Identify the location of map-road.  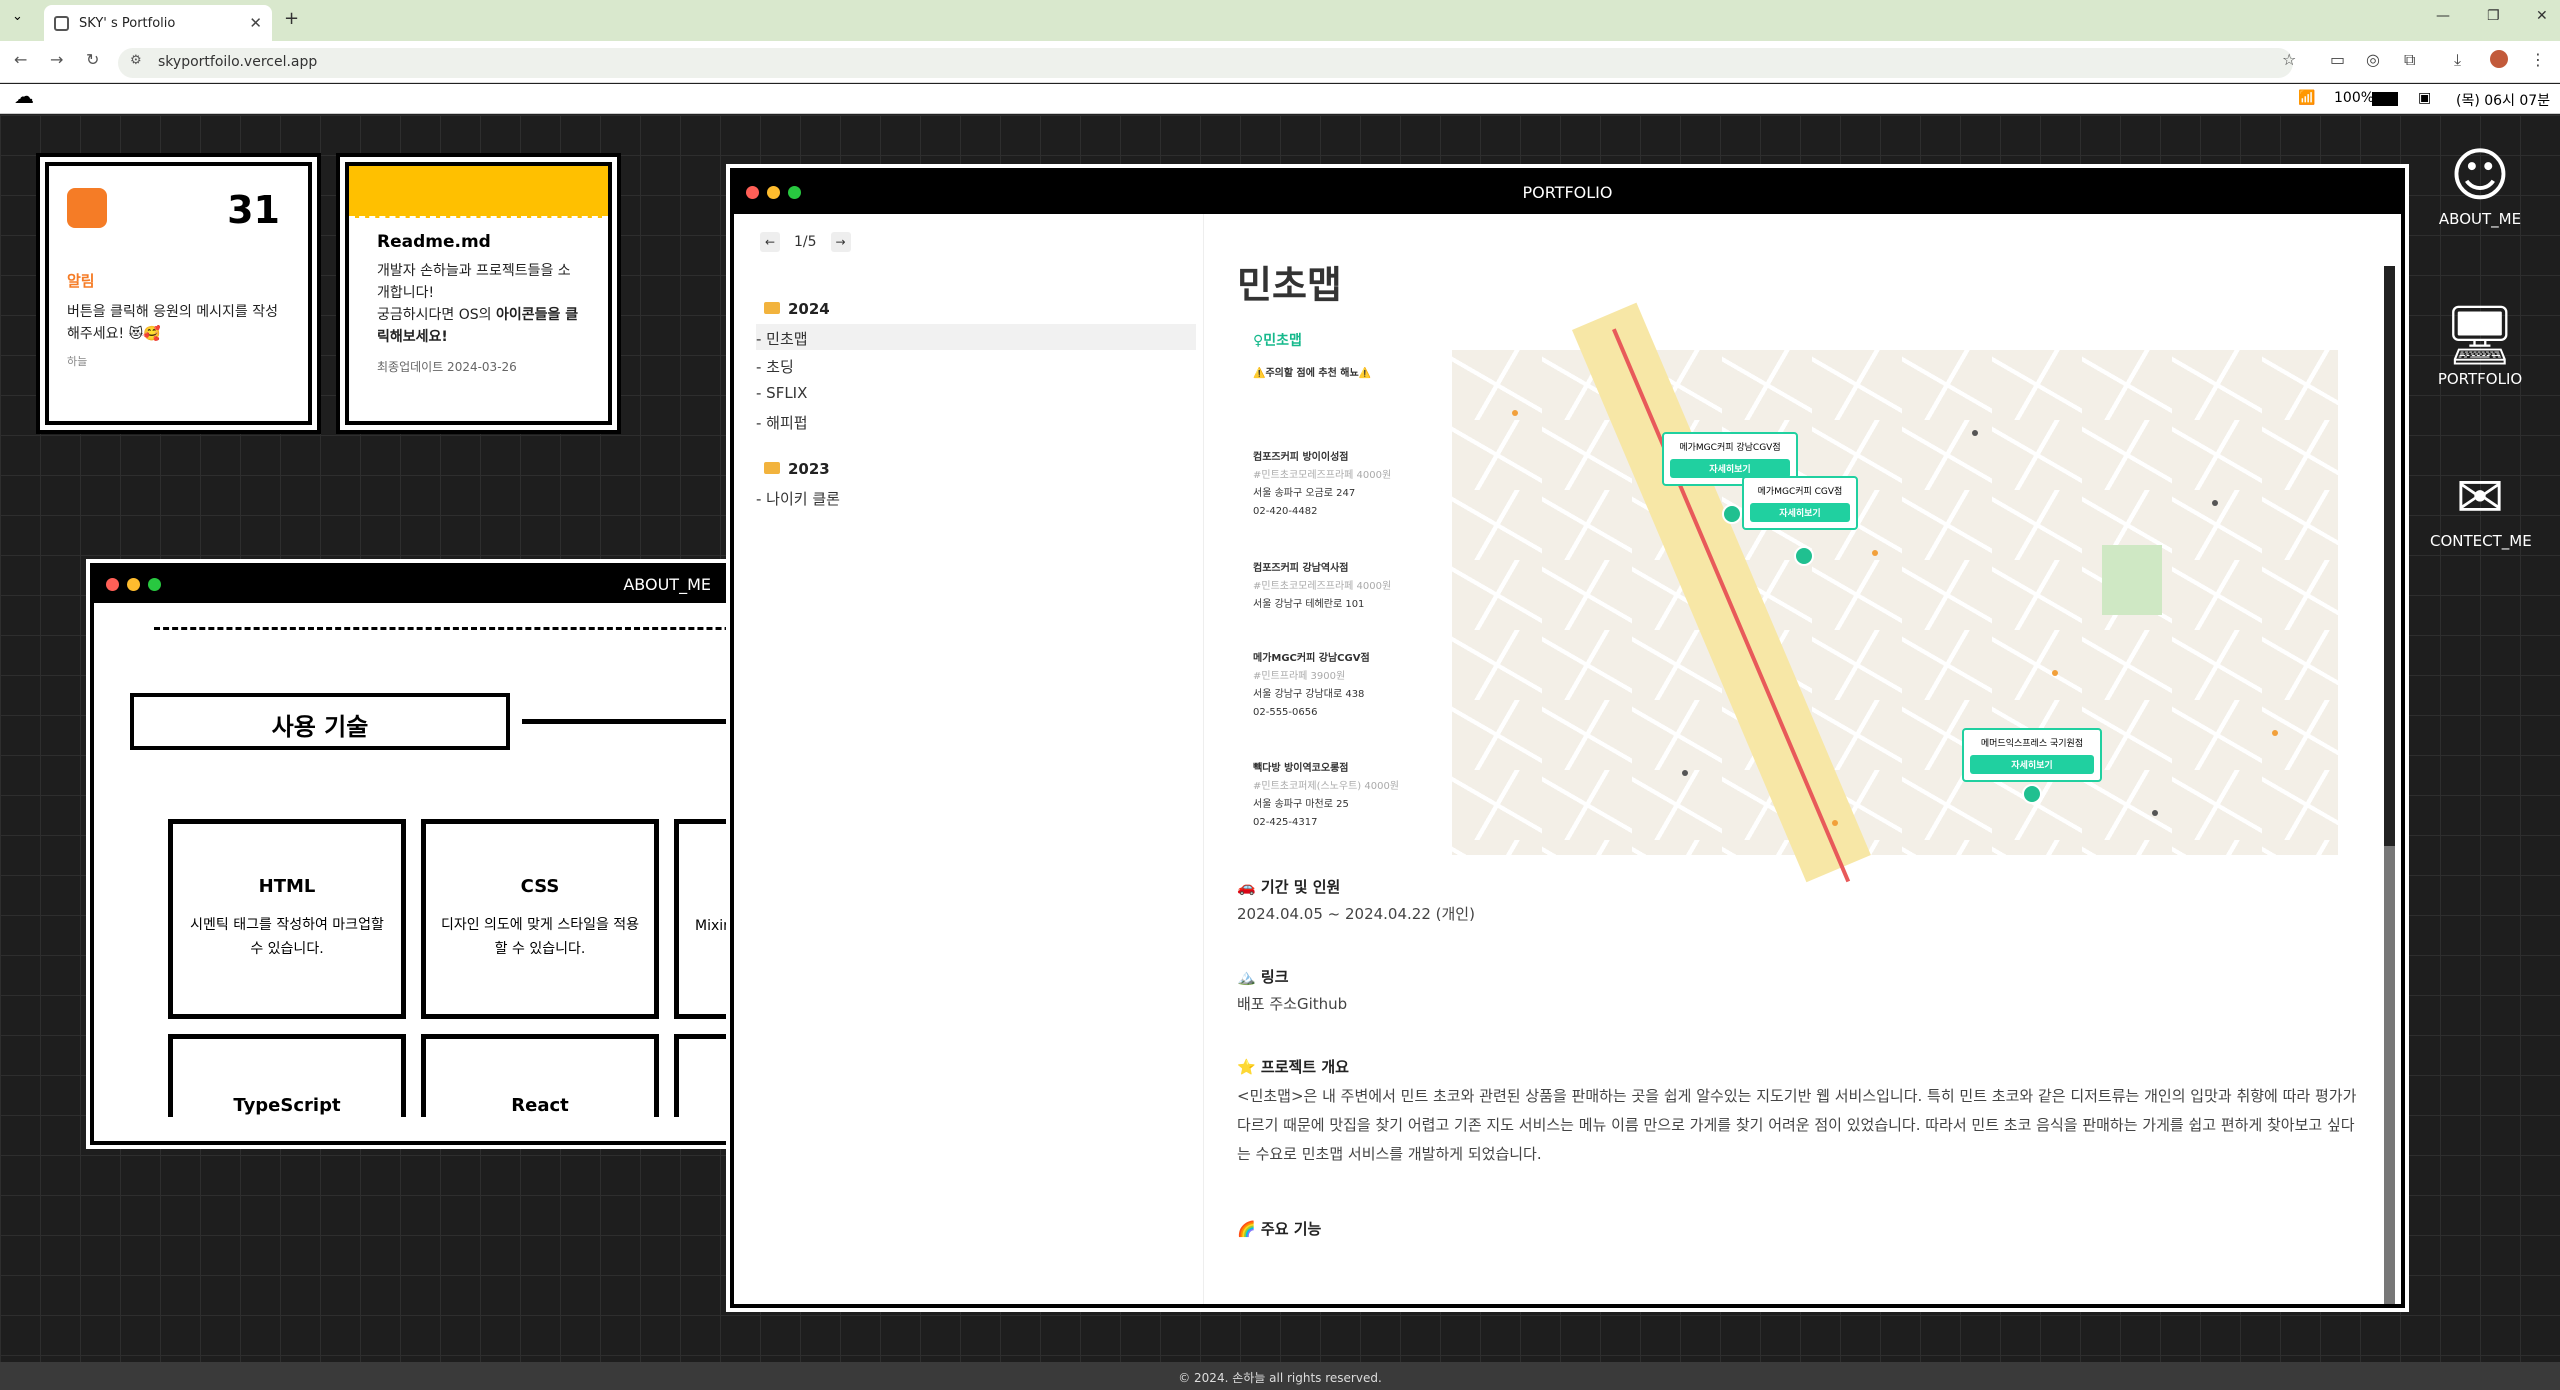
(1721, 592).